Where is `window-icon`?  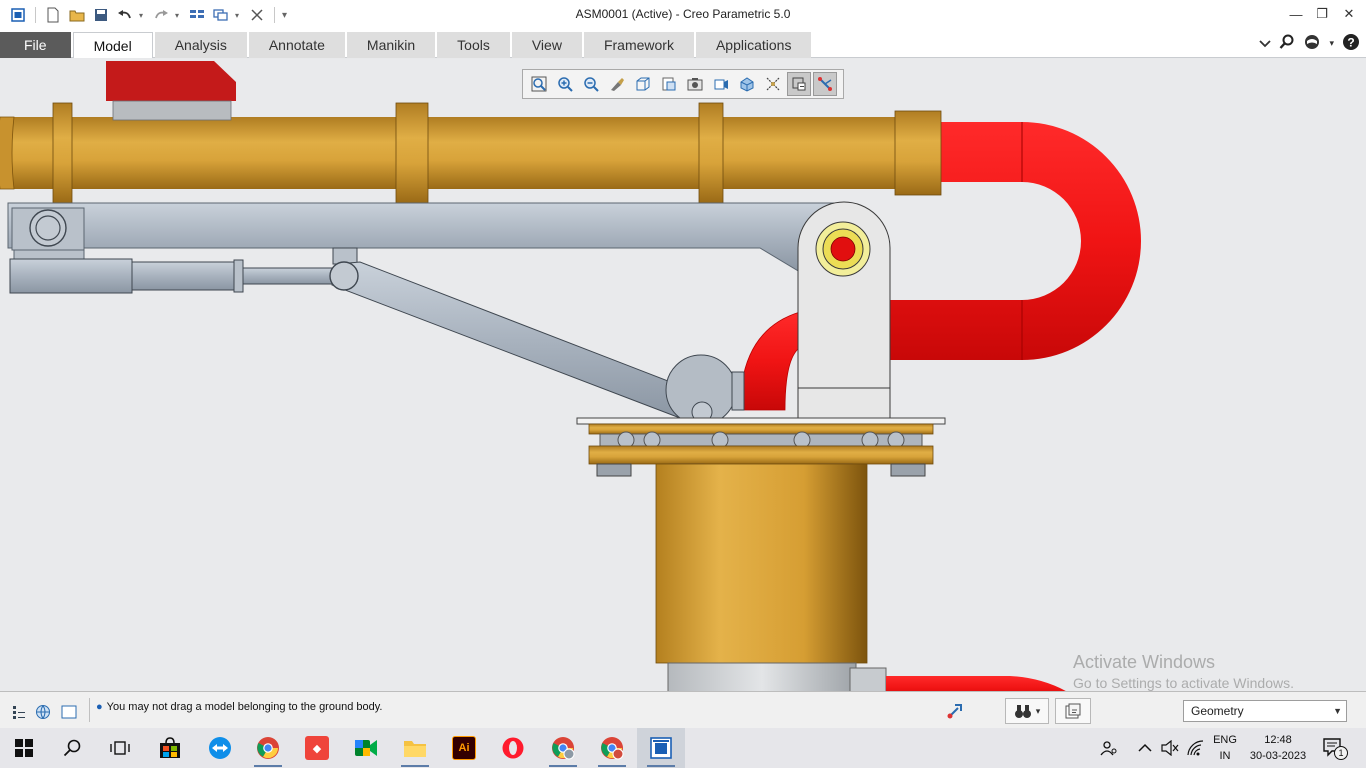
window-icon is located at coordinates (18, 15).